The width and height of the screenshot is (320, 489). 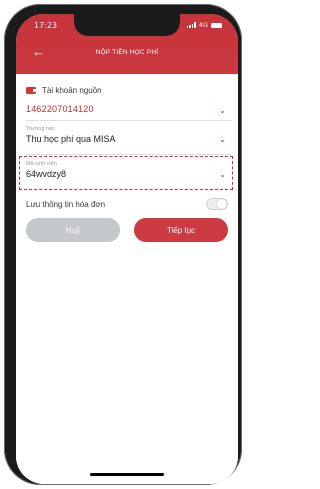 I want to click on continue-button: Tiếp tục, so click(x=181, y=230).